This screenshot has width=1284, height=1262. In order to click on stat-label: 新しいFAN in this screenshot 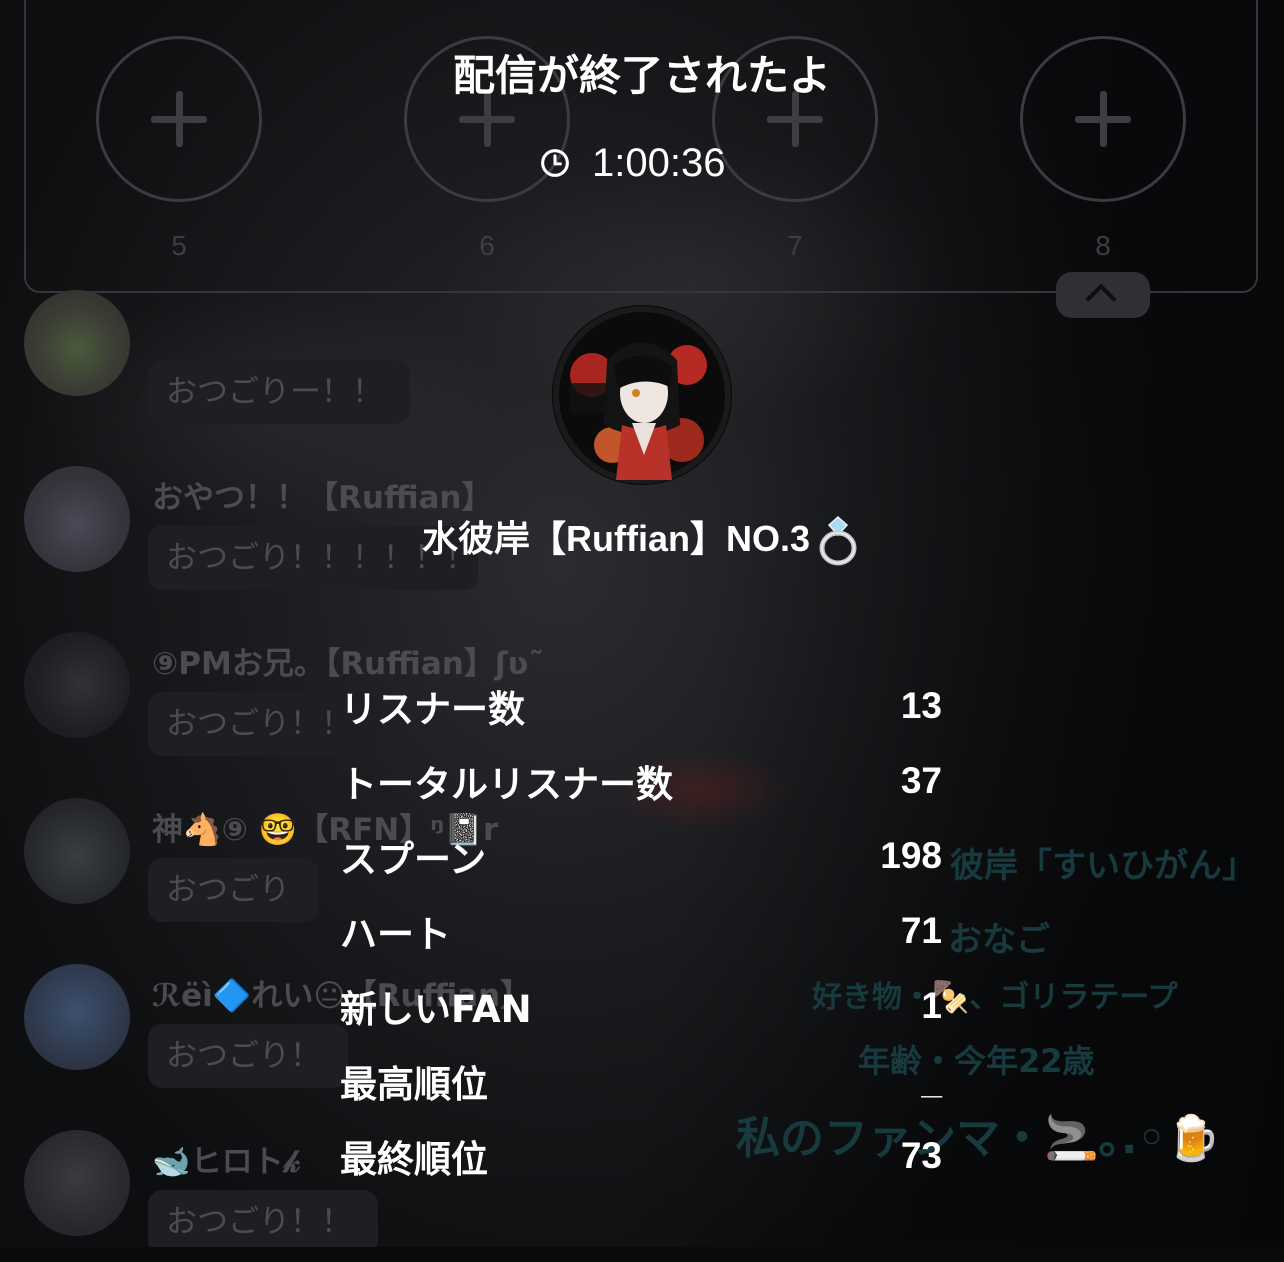, I will do `click(436, 1009)`.